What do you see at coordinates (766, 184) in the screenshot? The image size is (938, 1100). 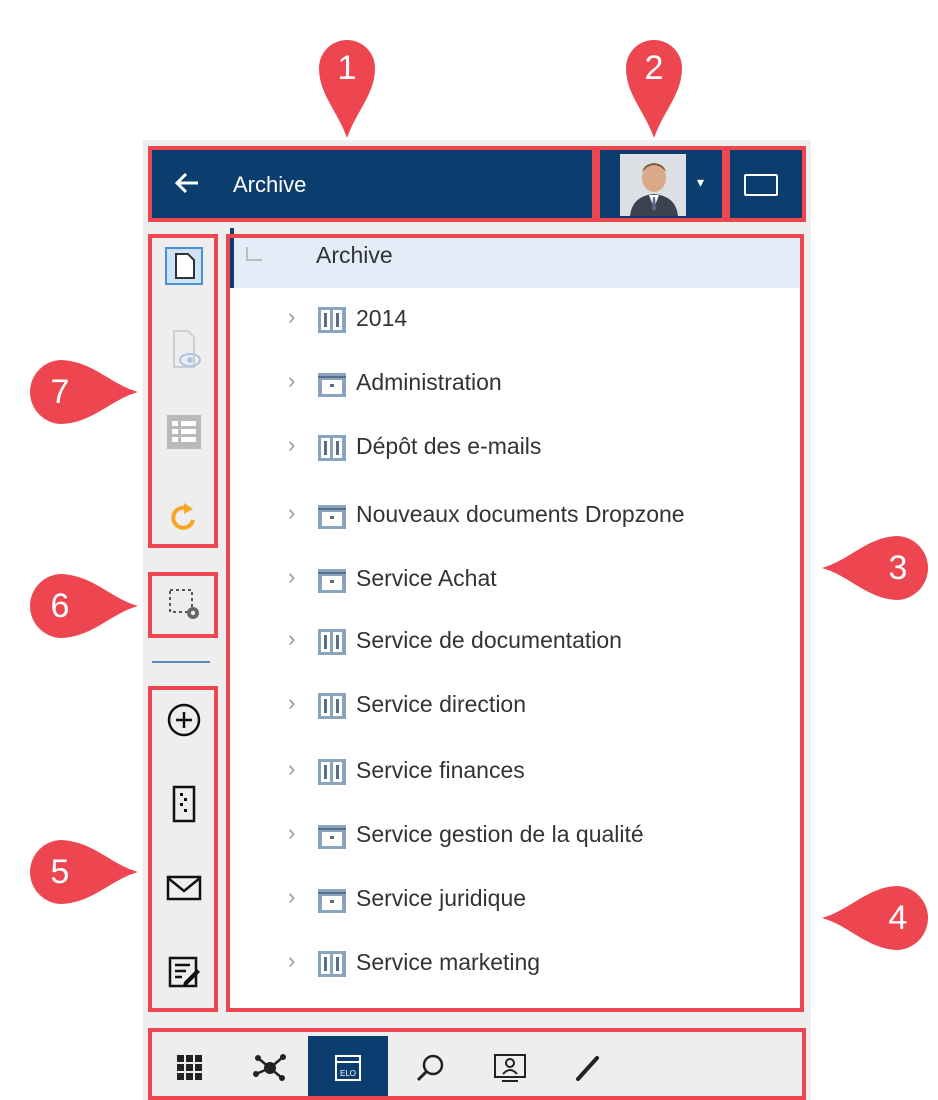 I see `annotation-box-panel-toggle` at bounding box center [766, 184].